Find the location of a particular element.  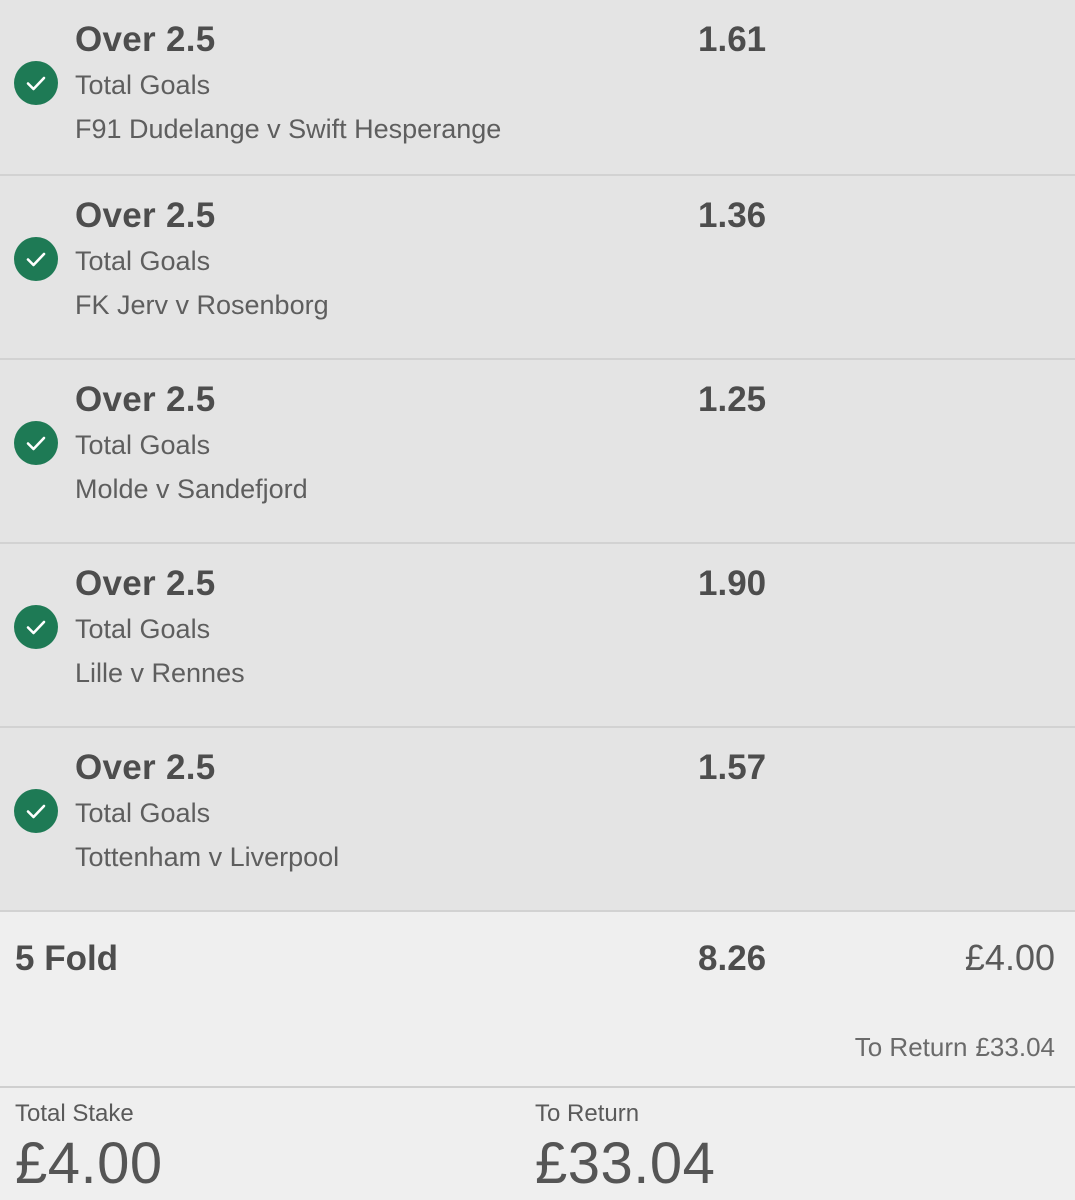

selection-odds: 1.57 is located at coordinates (732, 767).